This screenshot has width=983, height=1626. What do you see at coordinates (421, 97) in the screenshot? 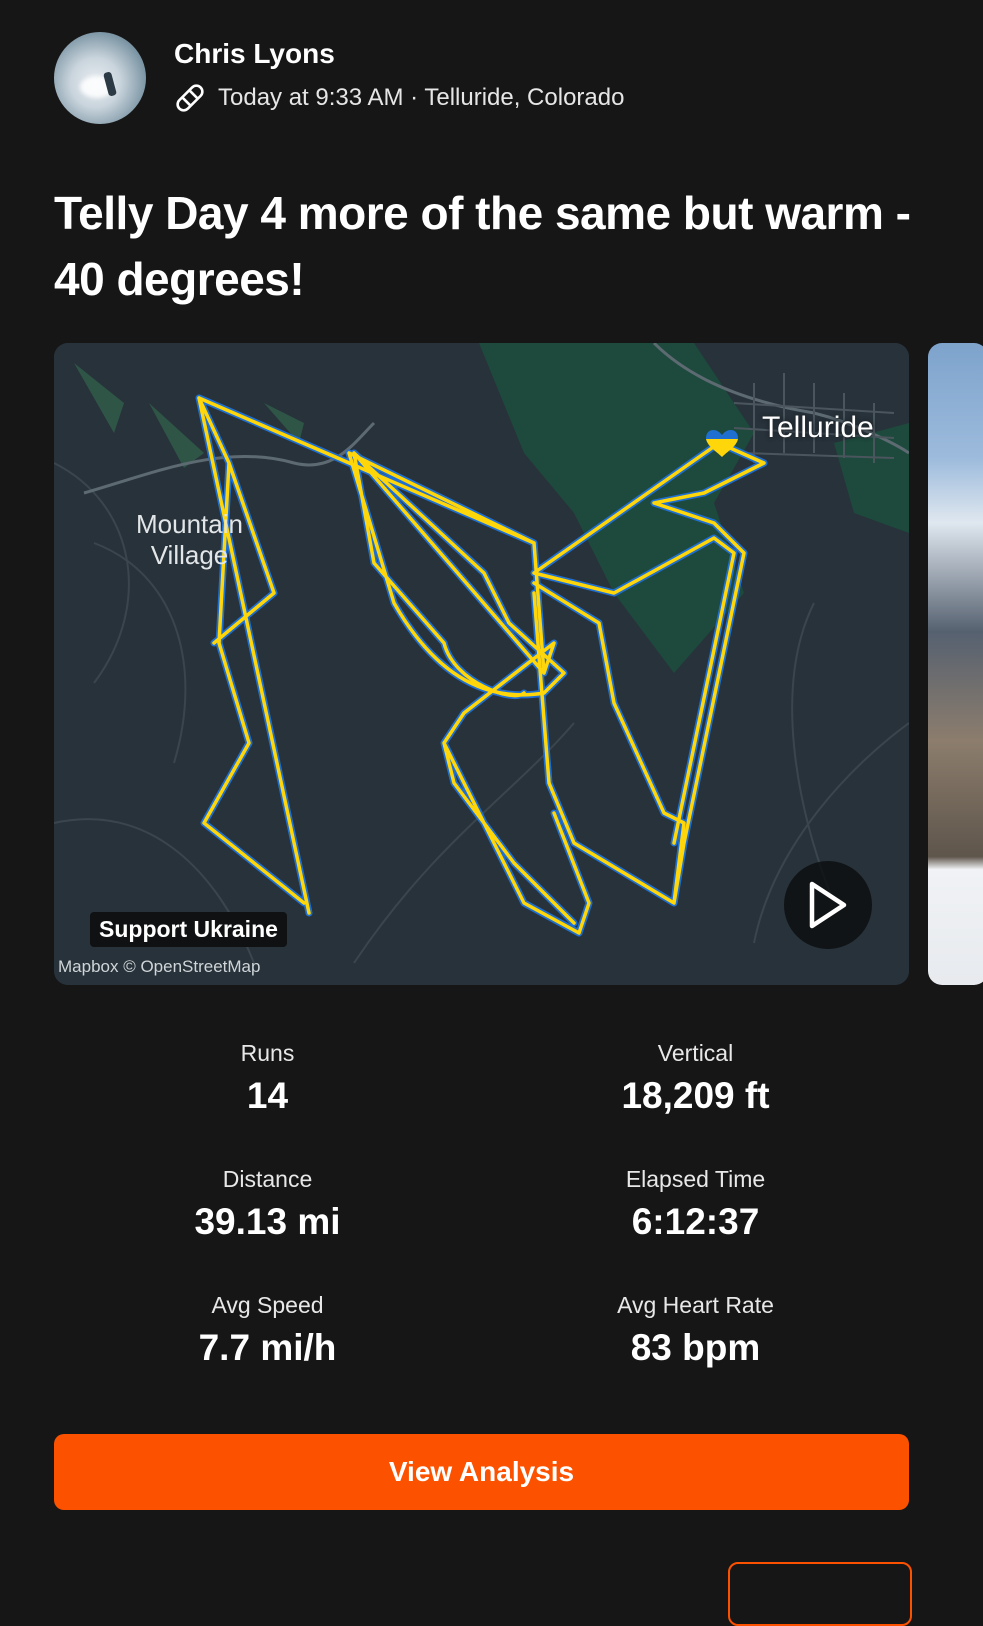
I see `activity-date-location: Today at 9:33 AM · Telluride, Colorado` at bounding box center [421, 97].